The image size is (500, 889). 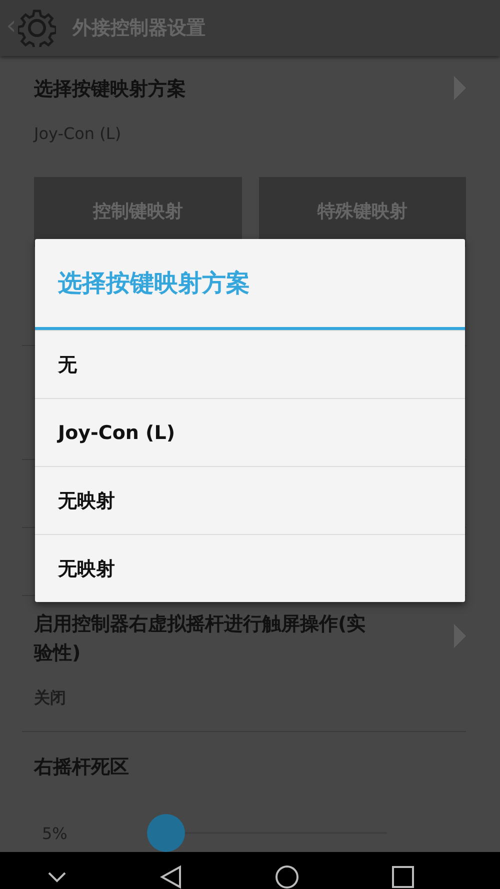 I want to click on chevron-down-icon, so click(x=56, y=877).